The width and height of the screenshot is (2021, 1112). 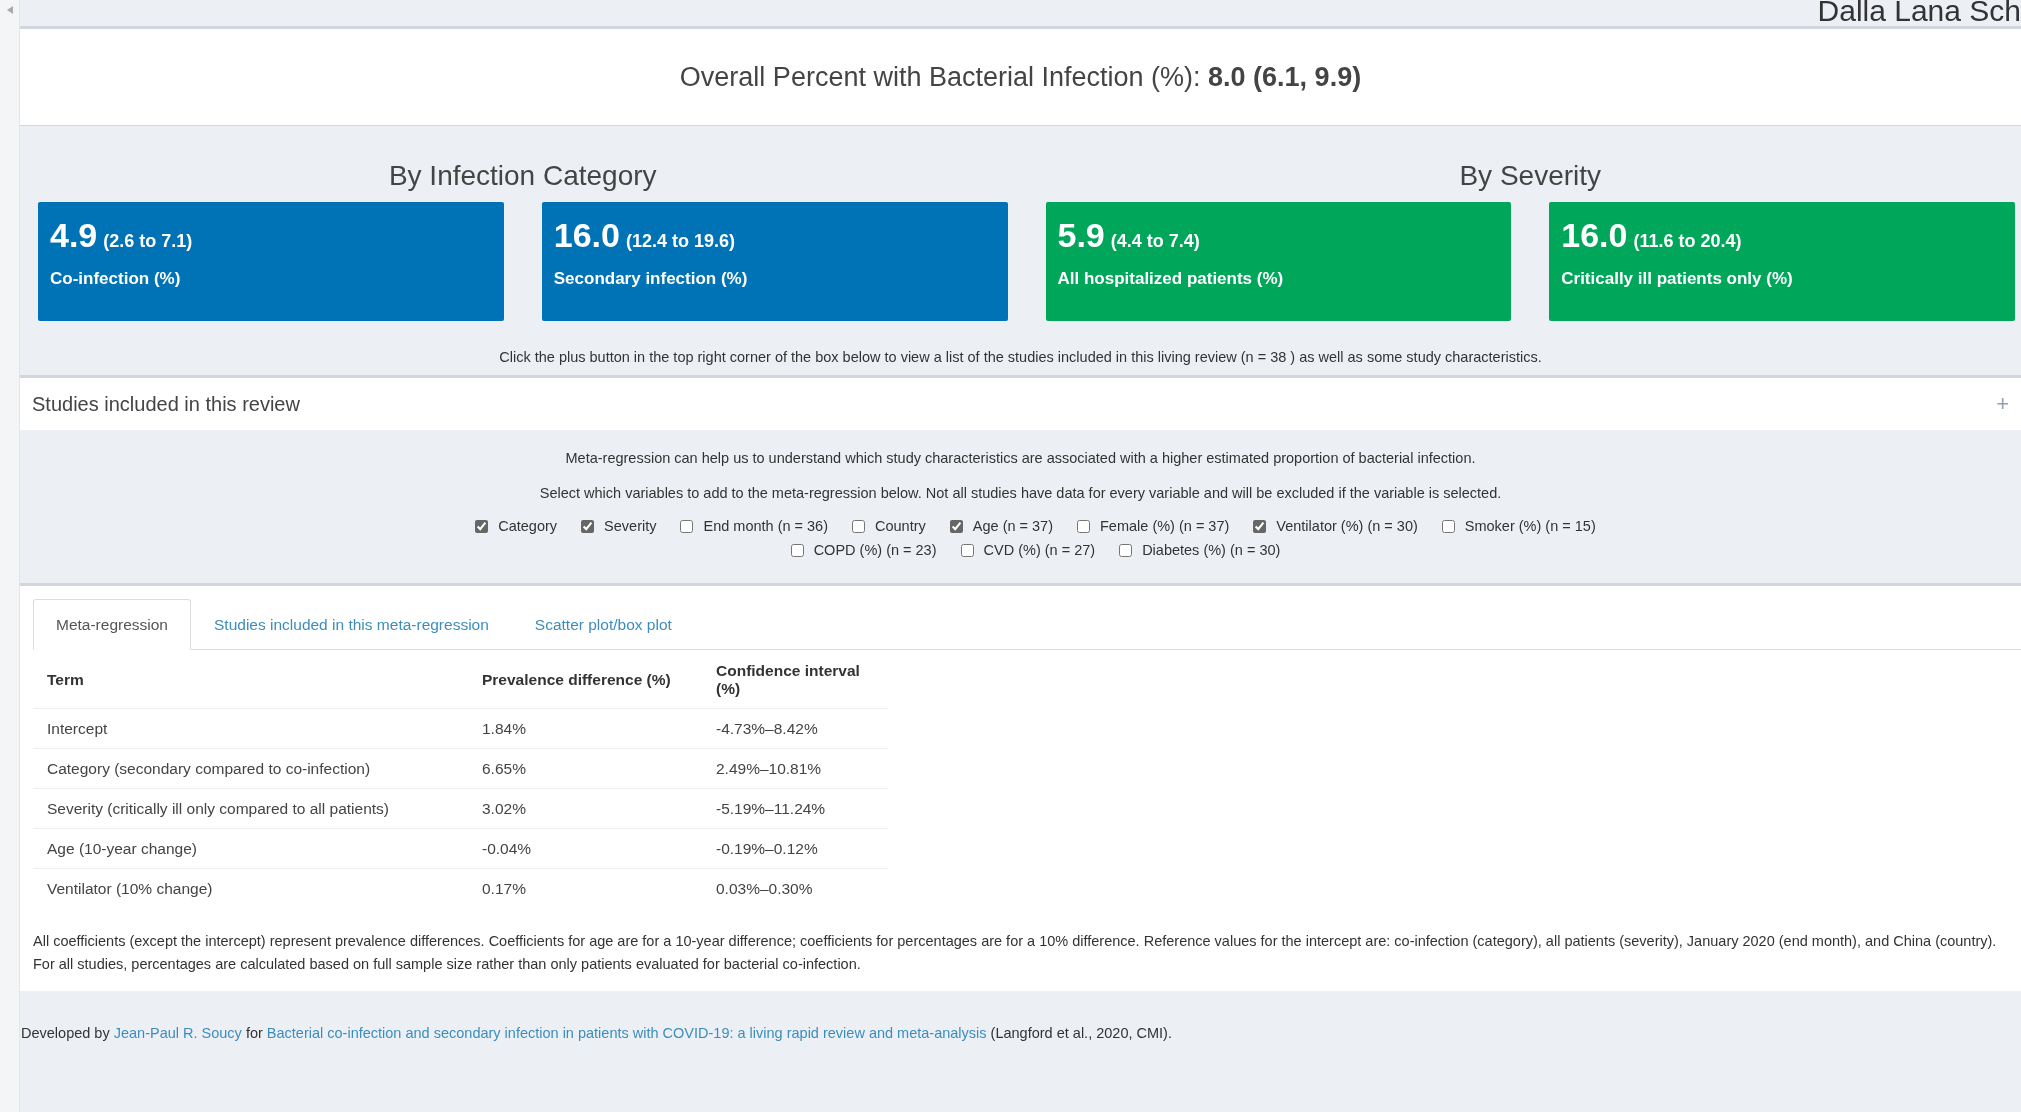 I want to click on variable-label: Smoker (%) (n = 15), so click(x=1530, y=526).